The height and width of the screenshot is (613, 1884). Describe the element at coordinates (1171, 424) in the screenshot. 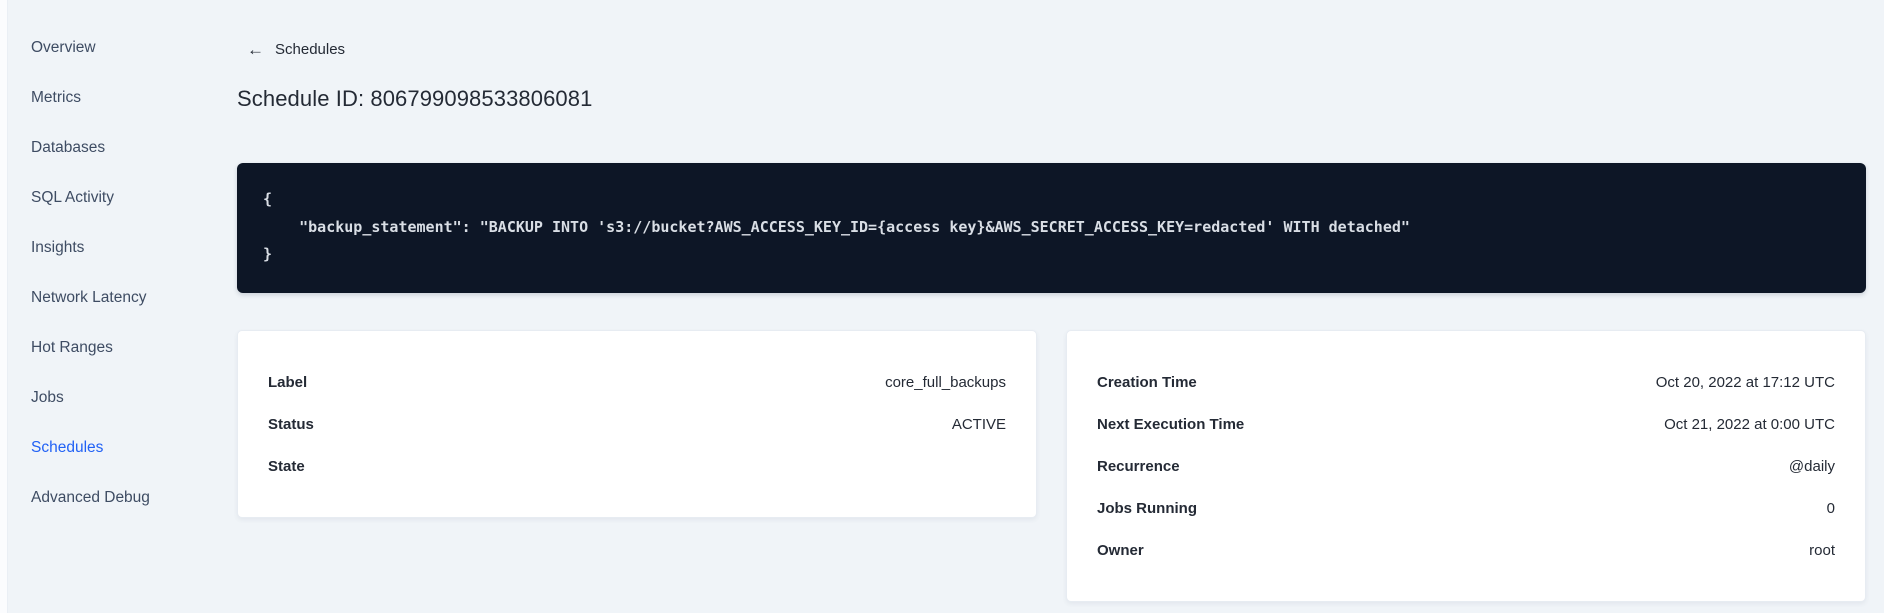

I see `detail-label: Next Execution Time` at that location.